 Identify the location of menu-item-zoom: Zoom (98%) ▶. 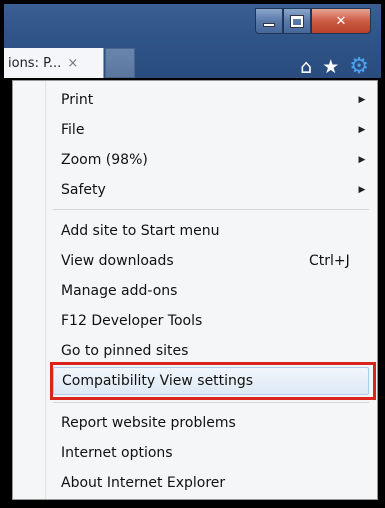
(211, 160).